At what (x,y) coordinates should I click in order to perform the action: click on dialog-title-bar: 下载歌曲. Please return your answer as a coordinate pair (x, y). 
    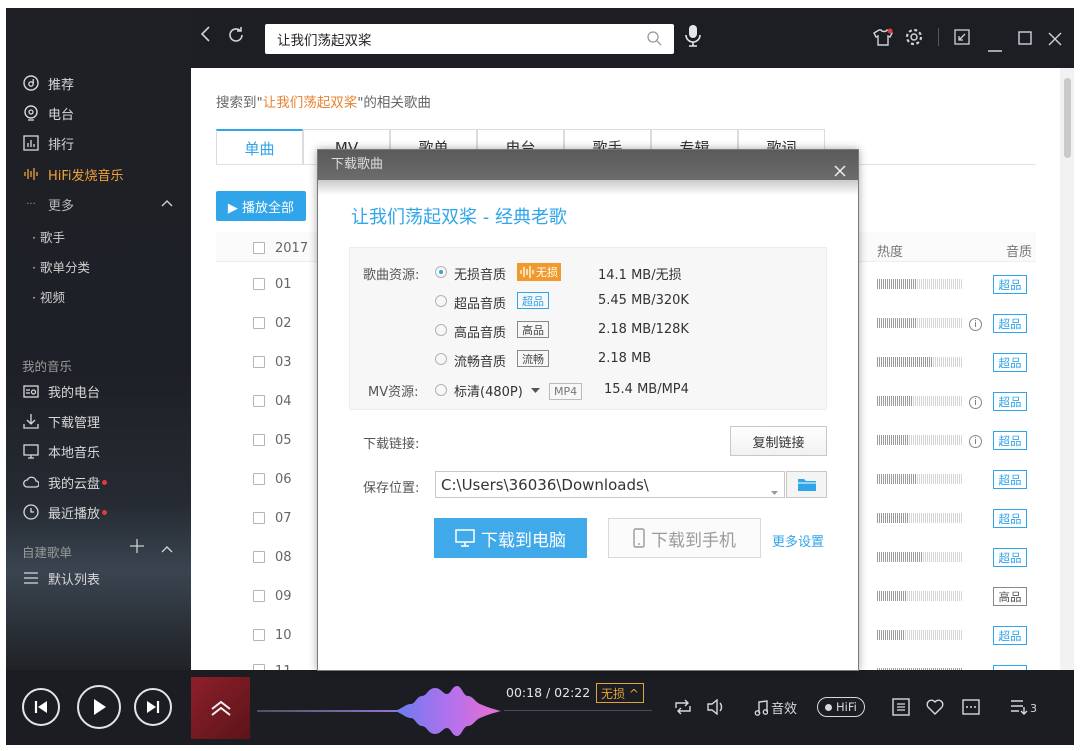
    Looking at the image, I should click on (588, 165).